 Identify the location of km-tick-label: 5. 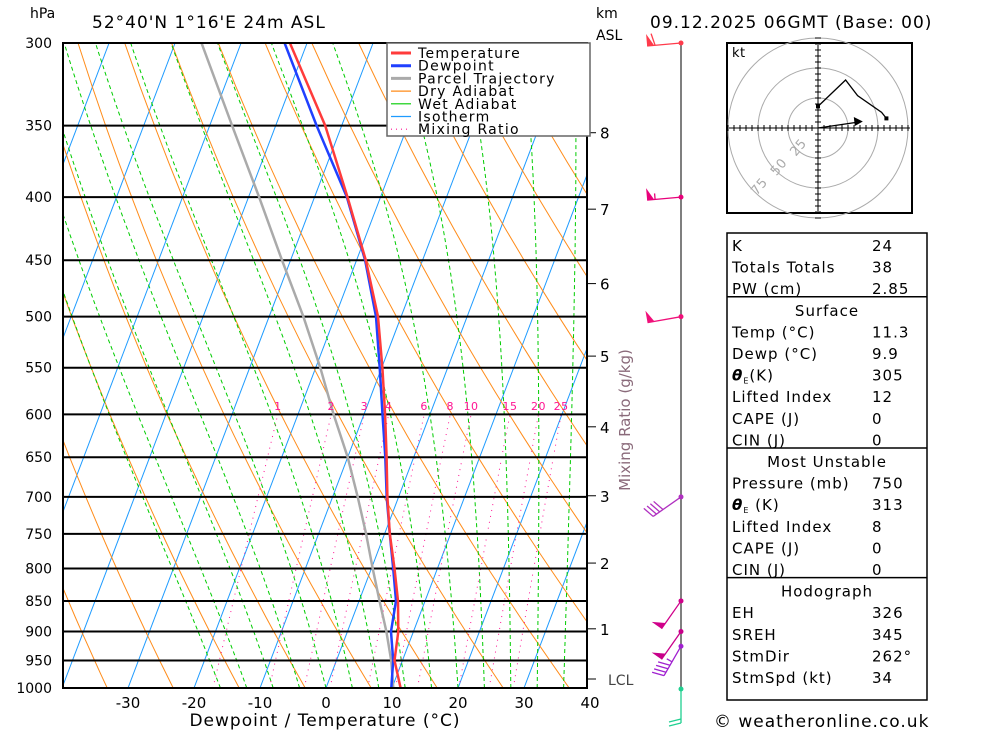
(605, 357).